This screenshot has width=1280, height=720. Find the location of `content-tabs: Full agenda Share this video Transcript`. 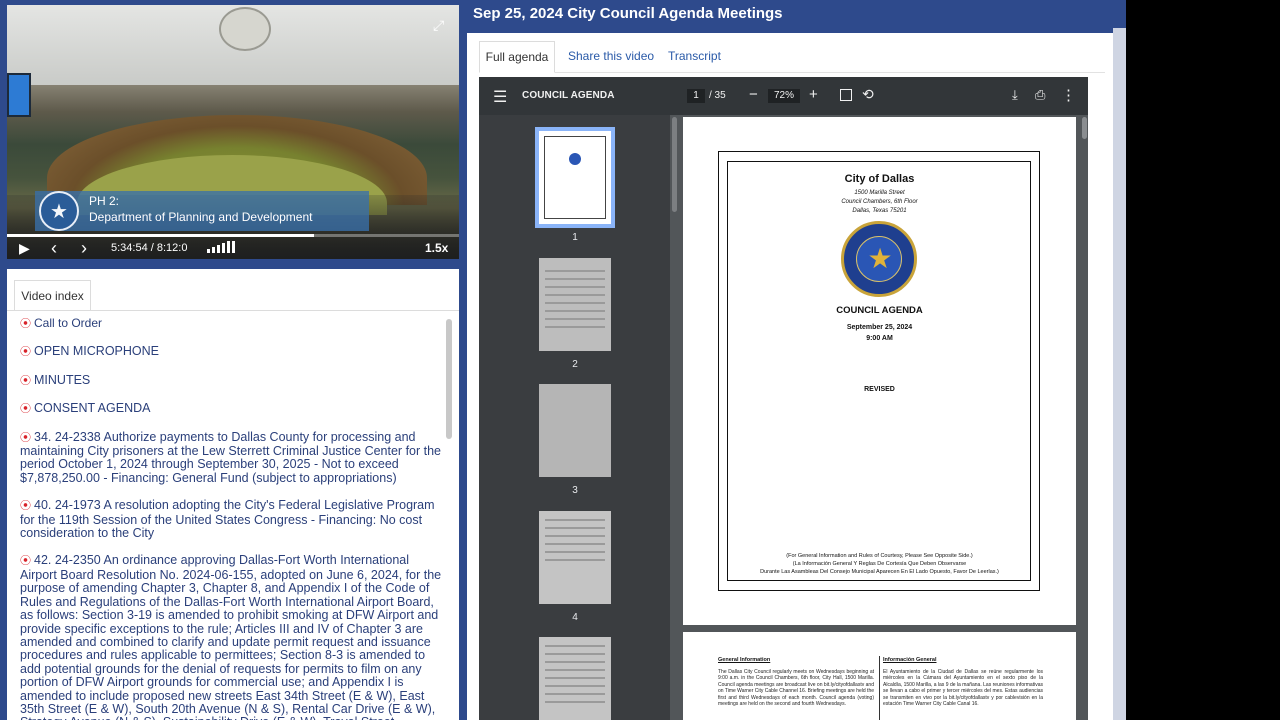

content-tabs: Full agenda Share this video Transcript is located at coordinates (792, 57).